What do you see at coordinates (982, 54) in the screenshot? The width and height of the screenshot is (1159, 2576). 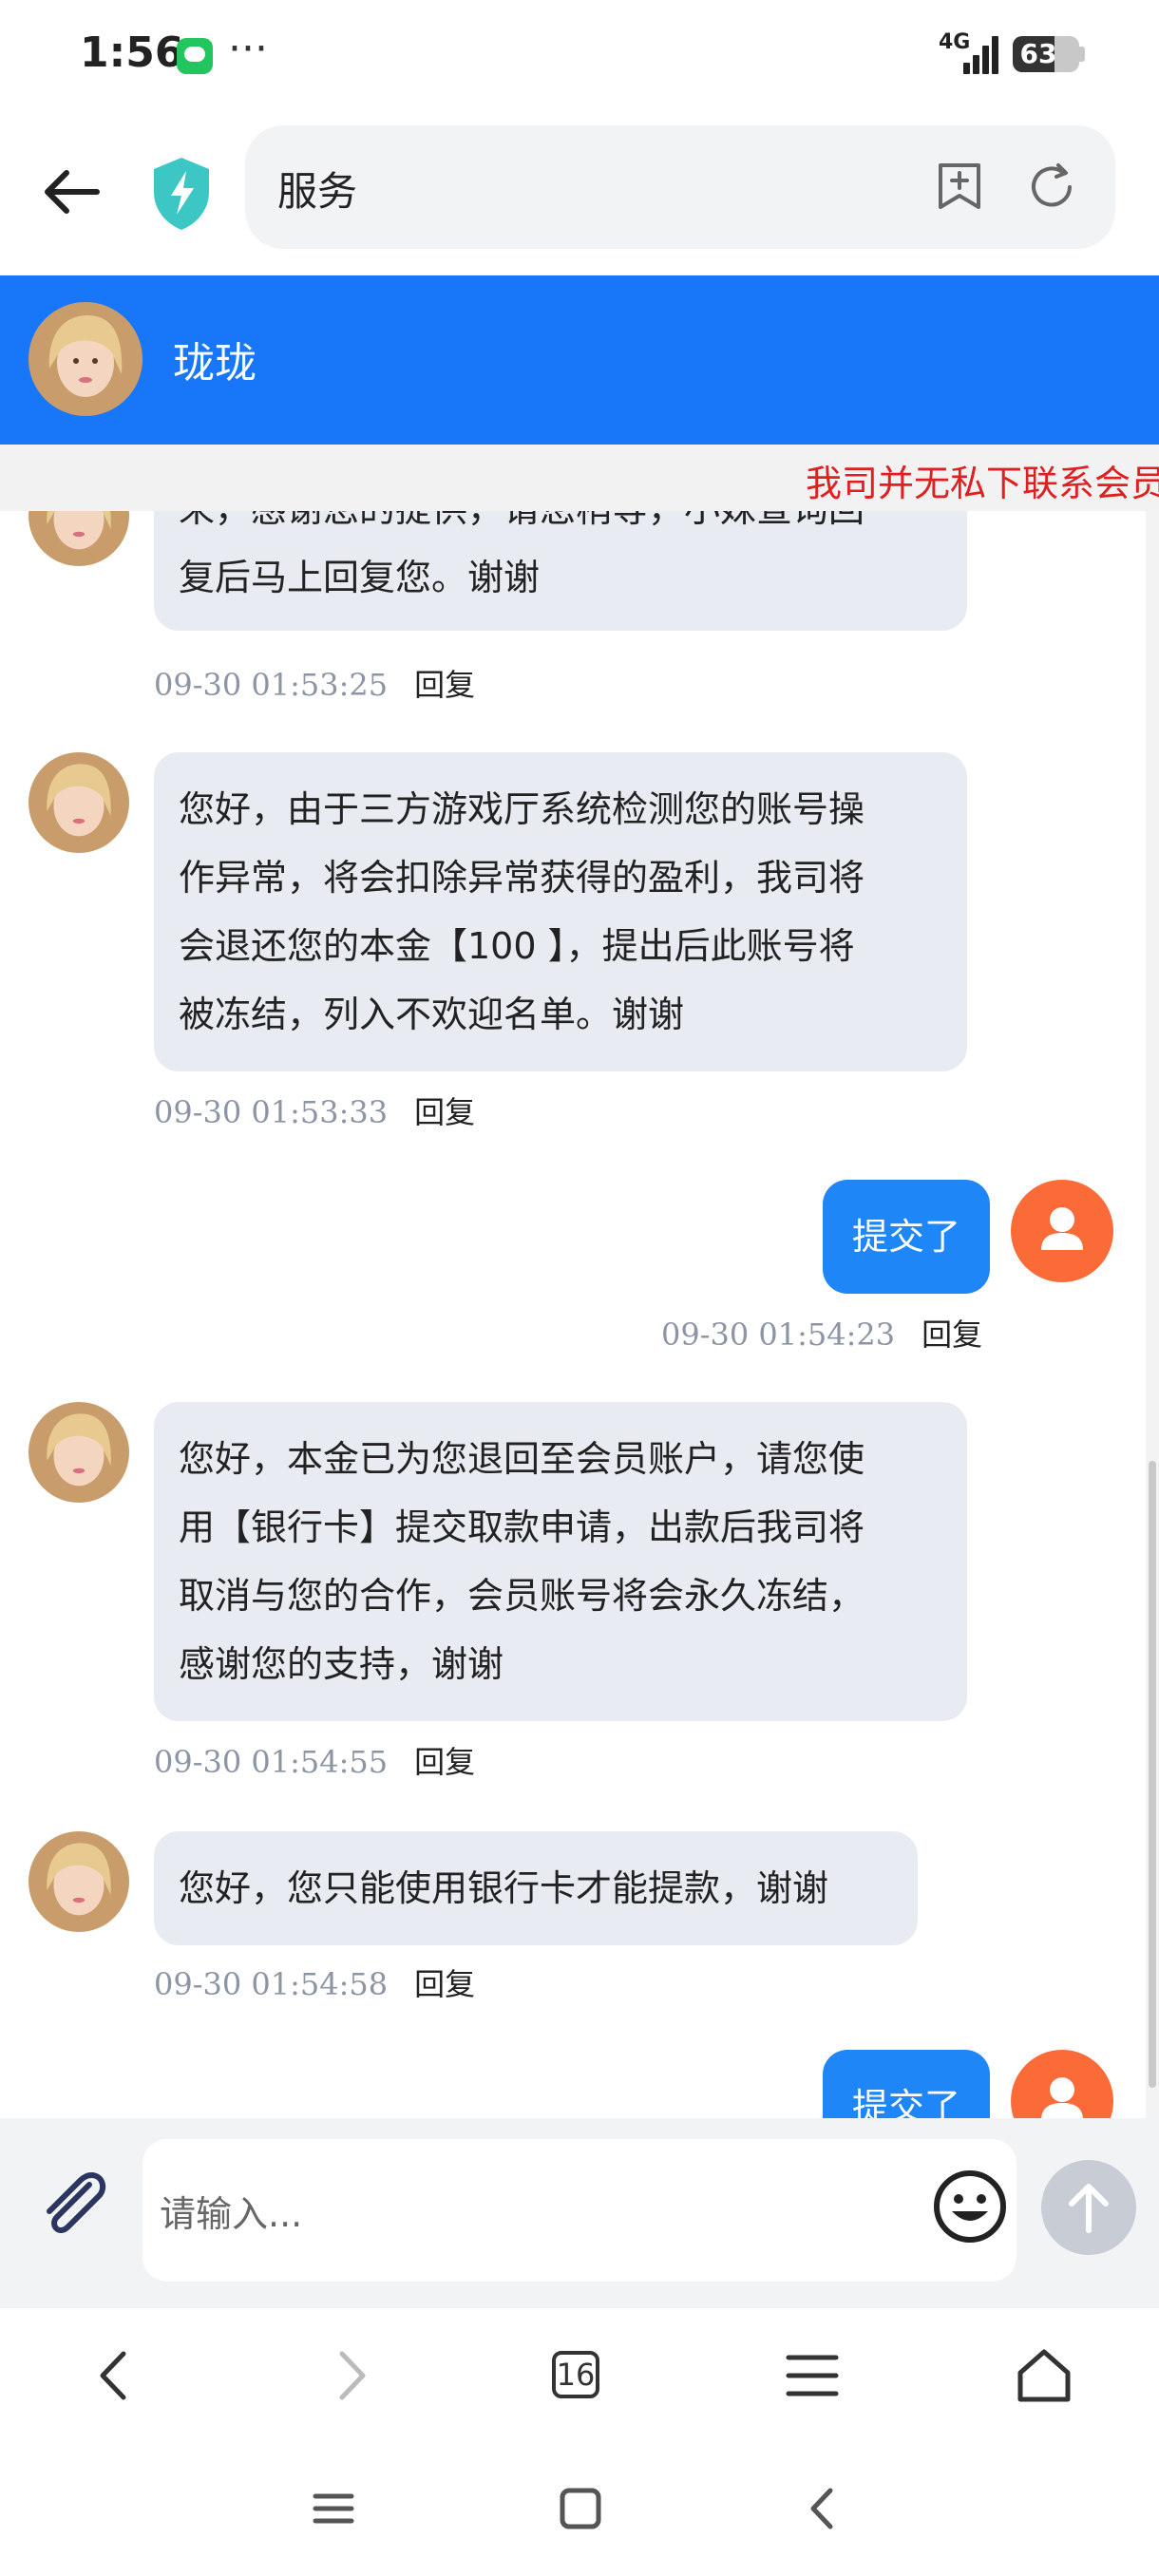 I see `signal-icon` at bounding box center [982, 54].